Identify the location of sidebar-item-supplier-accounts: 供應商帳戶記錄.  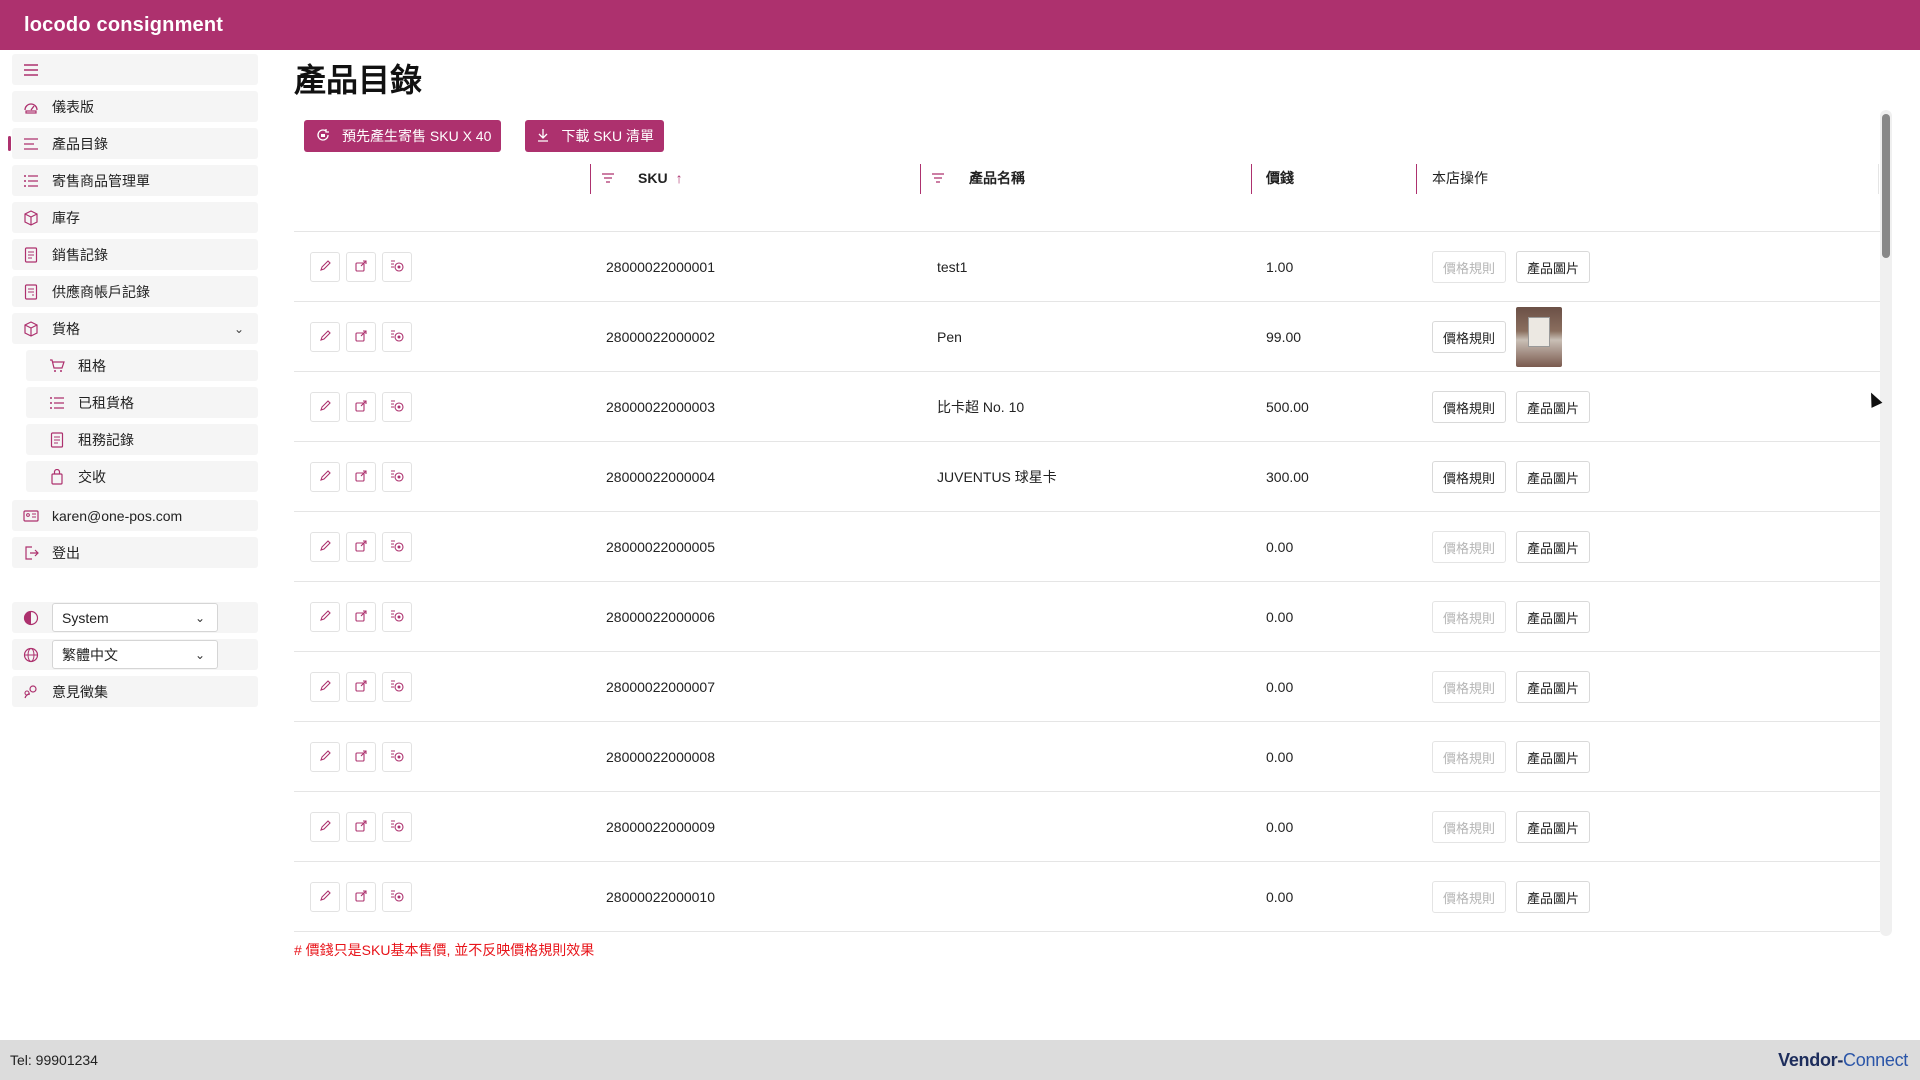
(135, 291).